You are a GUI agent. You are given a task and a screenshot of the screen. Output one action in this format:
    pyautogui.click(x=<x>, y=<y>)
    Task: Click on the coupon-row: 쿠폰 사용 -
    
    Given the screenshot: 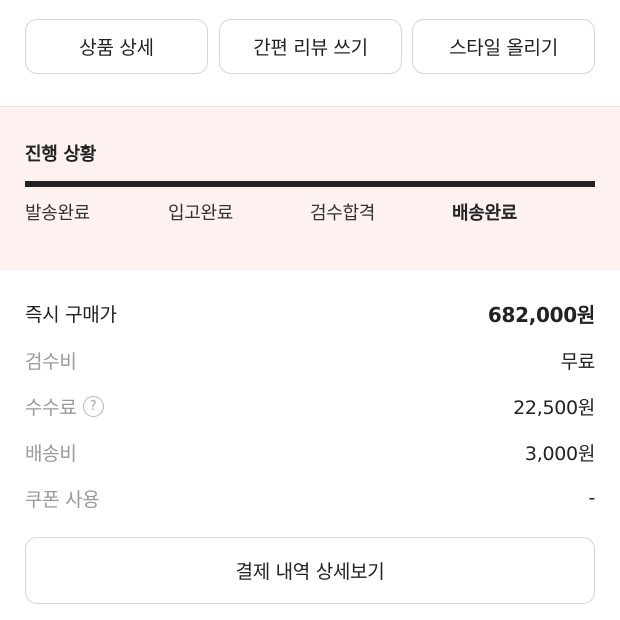 What is the action you would take?
    pyautogui.click(x=310, y=498)
    